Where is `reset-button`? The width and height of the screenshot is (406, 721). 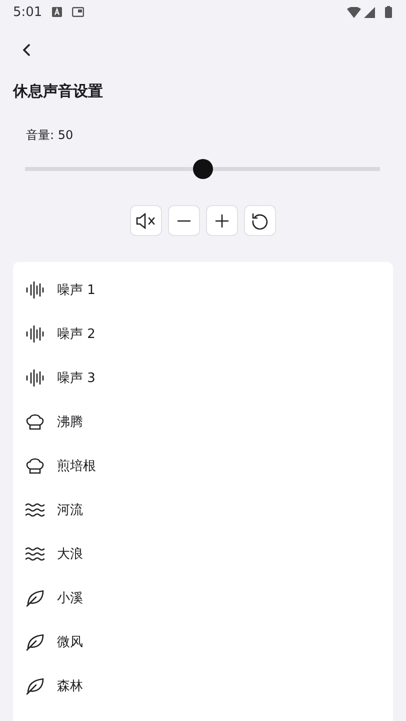 reset-button is located at coordinates (260, 220).